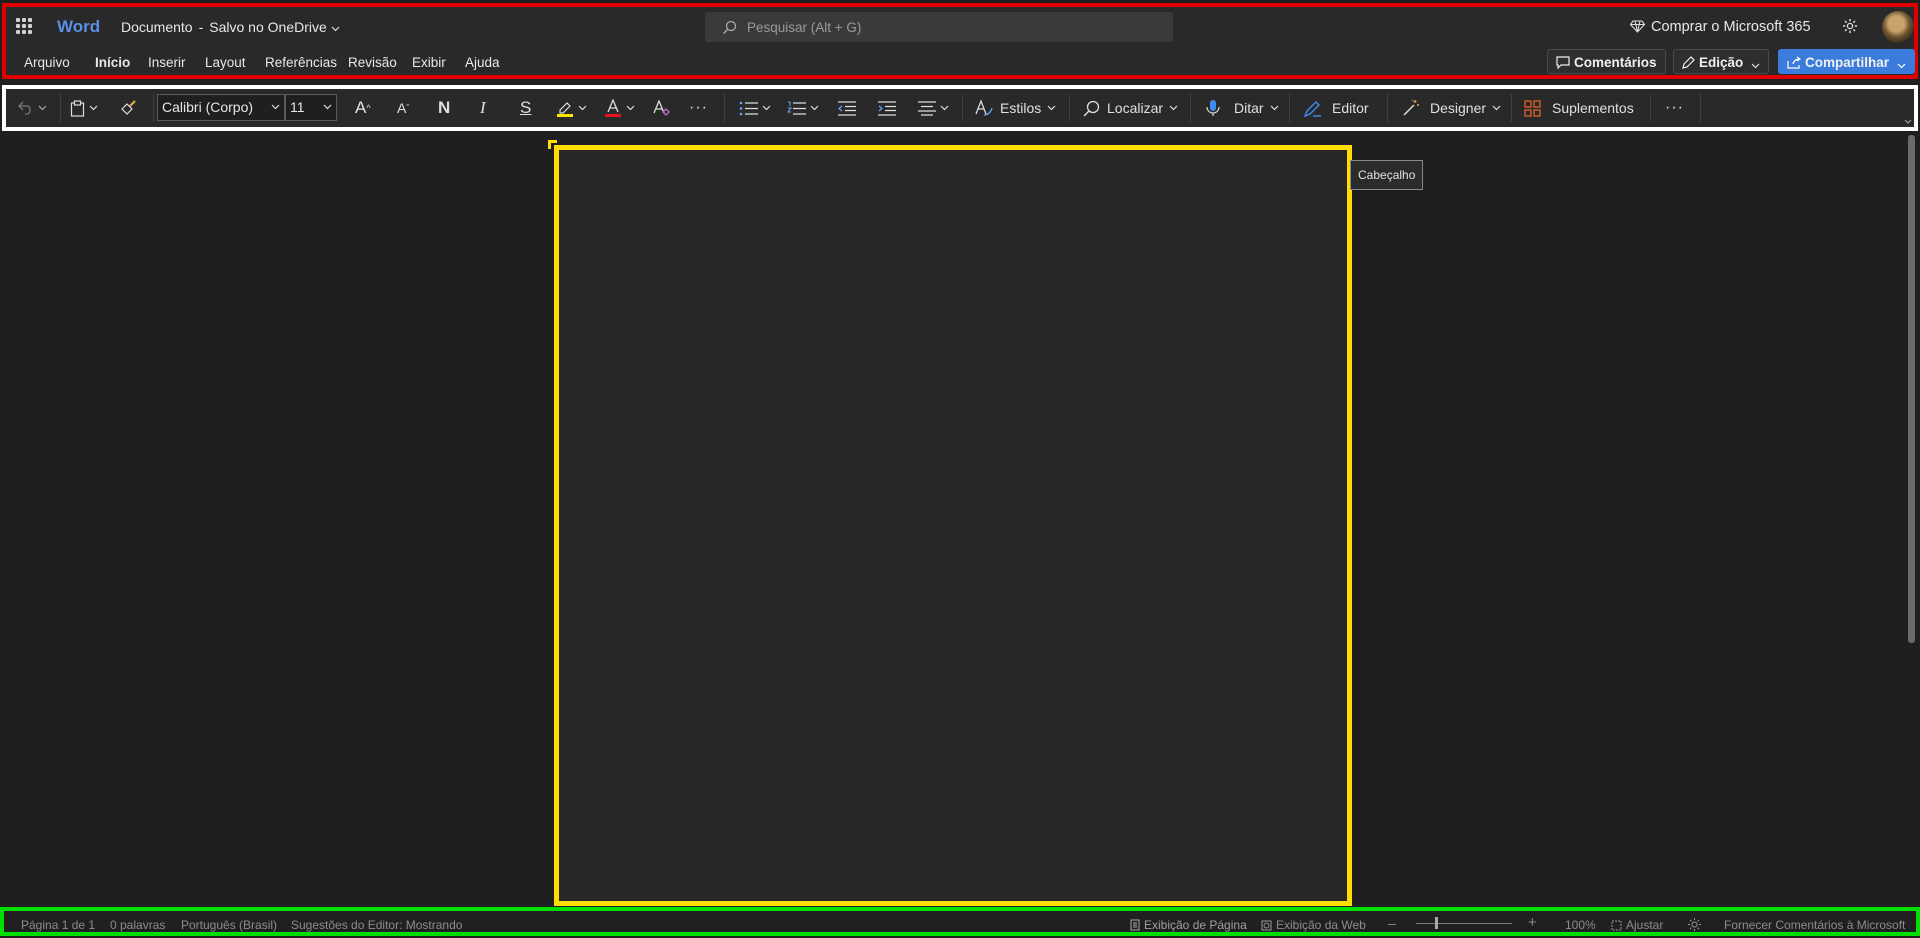 The image size is (1920, 938). What do you see at coordinates (1312, 108) in the screenshot?
I see `editor-pen-icon` at bounding box center [1312, 108].